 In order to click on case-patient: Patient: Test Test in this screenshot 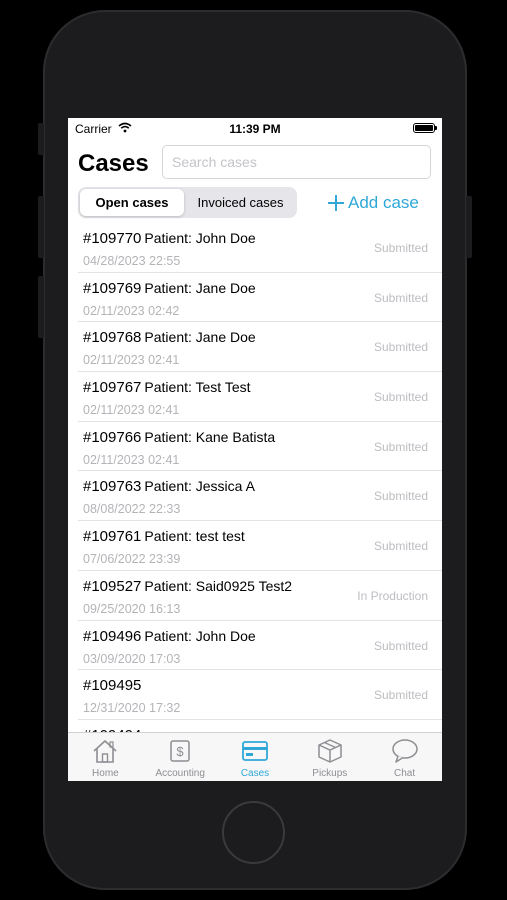, I will do `click(197, 387)`.